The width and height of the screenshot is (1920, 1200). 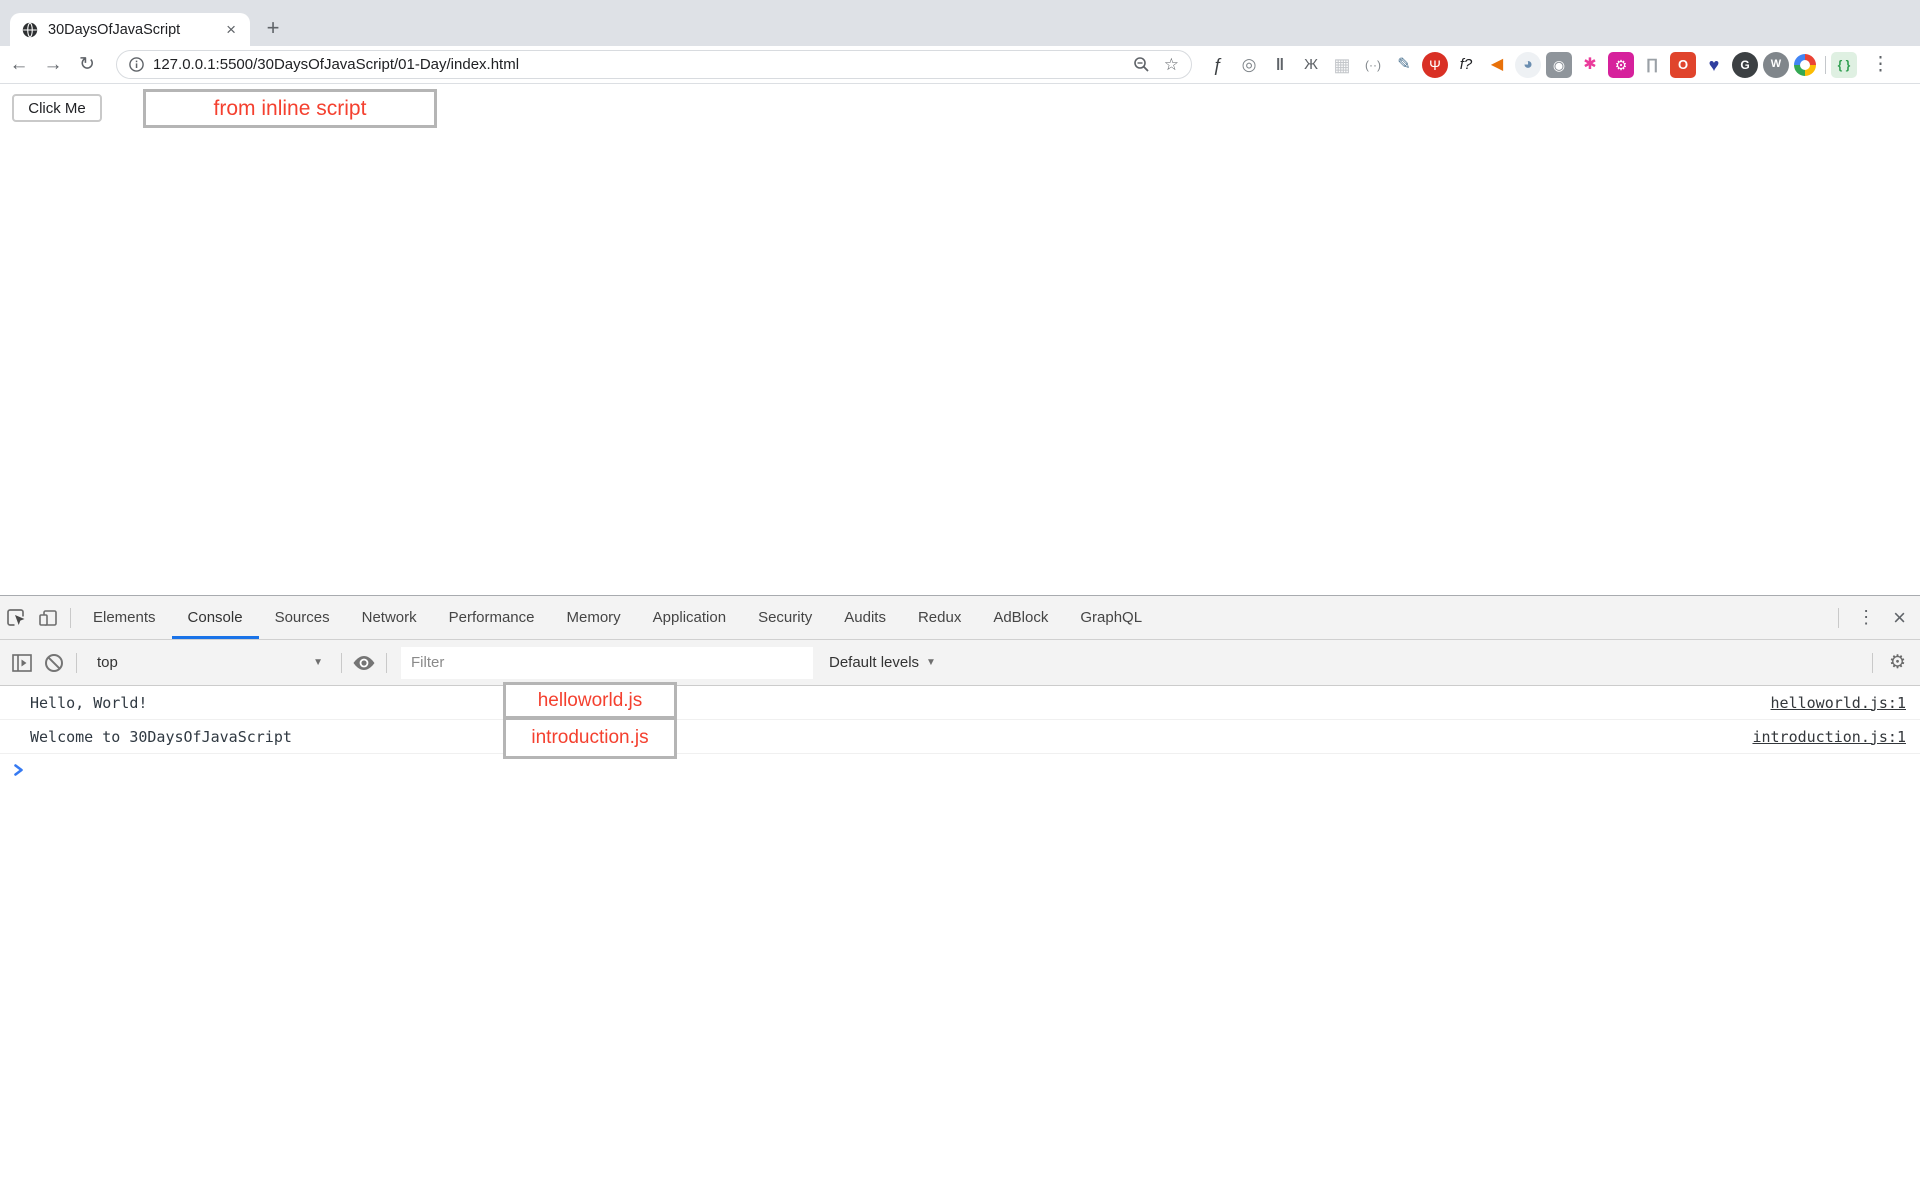 What do you see at coordinates (1466, 65) in the screenshot?
I see `f-question-extension-icon: f?` at bounding box center [1466, 65].